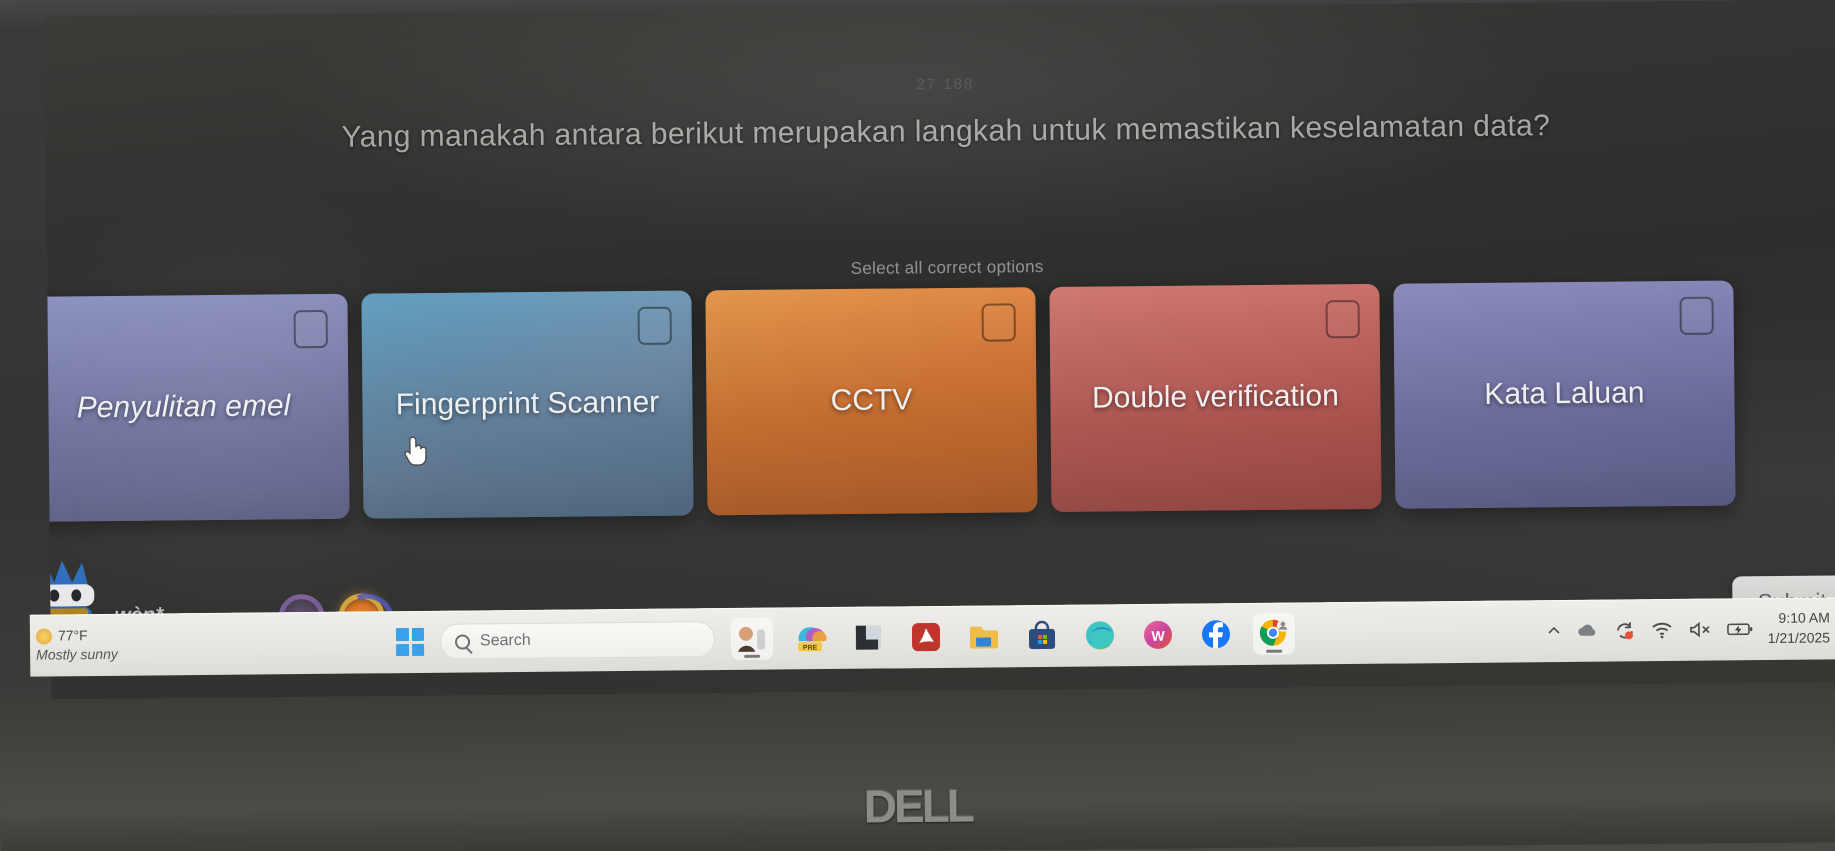 The width and height of the screenshot is (1835, 851). I want to click on taskbar-app-google-chrome, so click(1274, 633).